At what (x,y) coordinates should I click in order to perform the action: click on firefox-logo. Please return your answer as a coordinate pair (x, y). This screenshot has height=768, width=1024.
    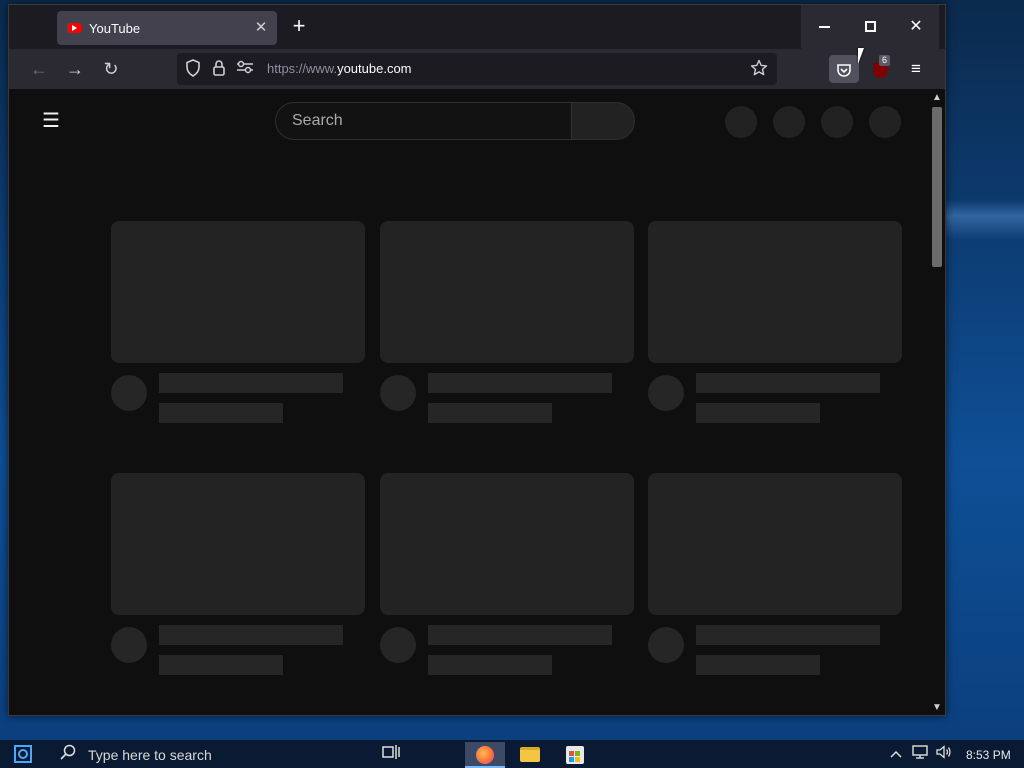
    Looking at the image, I should click on (485, 754).